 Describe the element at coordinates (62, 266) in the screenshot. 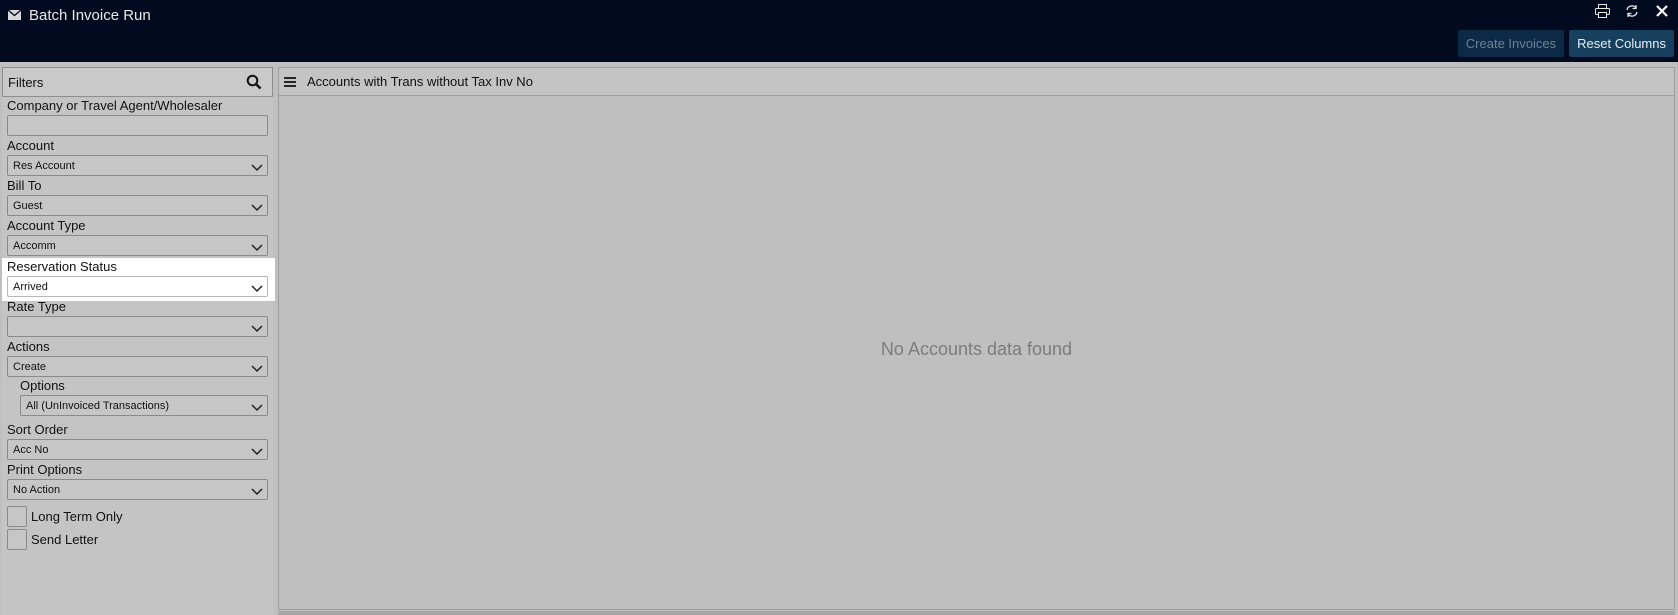

I see `reservation-status-label: Reservation Status` at that location.